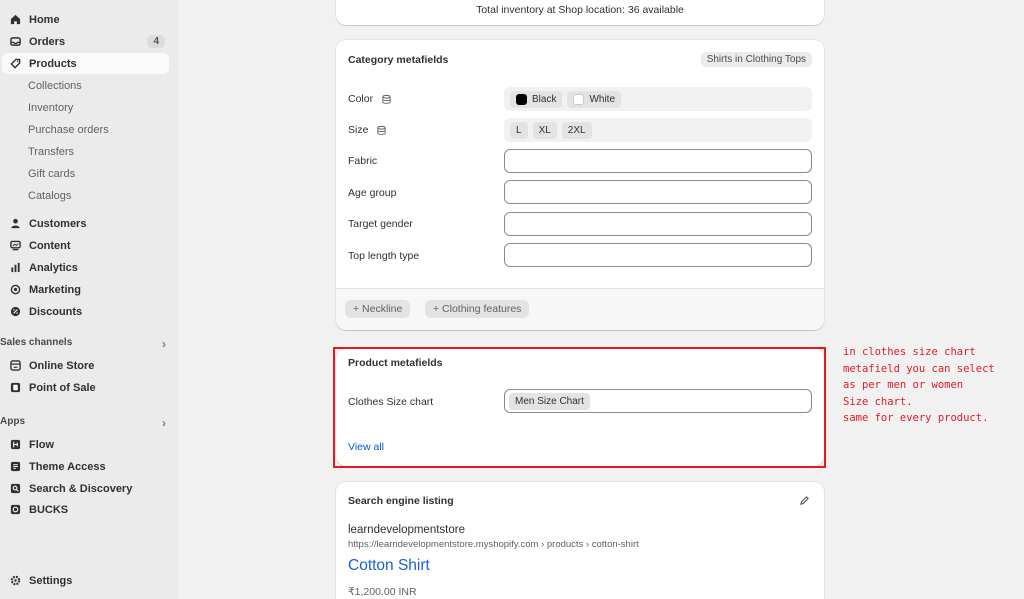 Image resolution: width=1024 pixels, height=599 pixels. Describe the element at coordinates (67, 466) in the screenshot. I see `nav-theme-access-label: Theme Access` at that location.